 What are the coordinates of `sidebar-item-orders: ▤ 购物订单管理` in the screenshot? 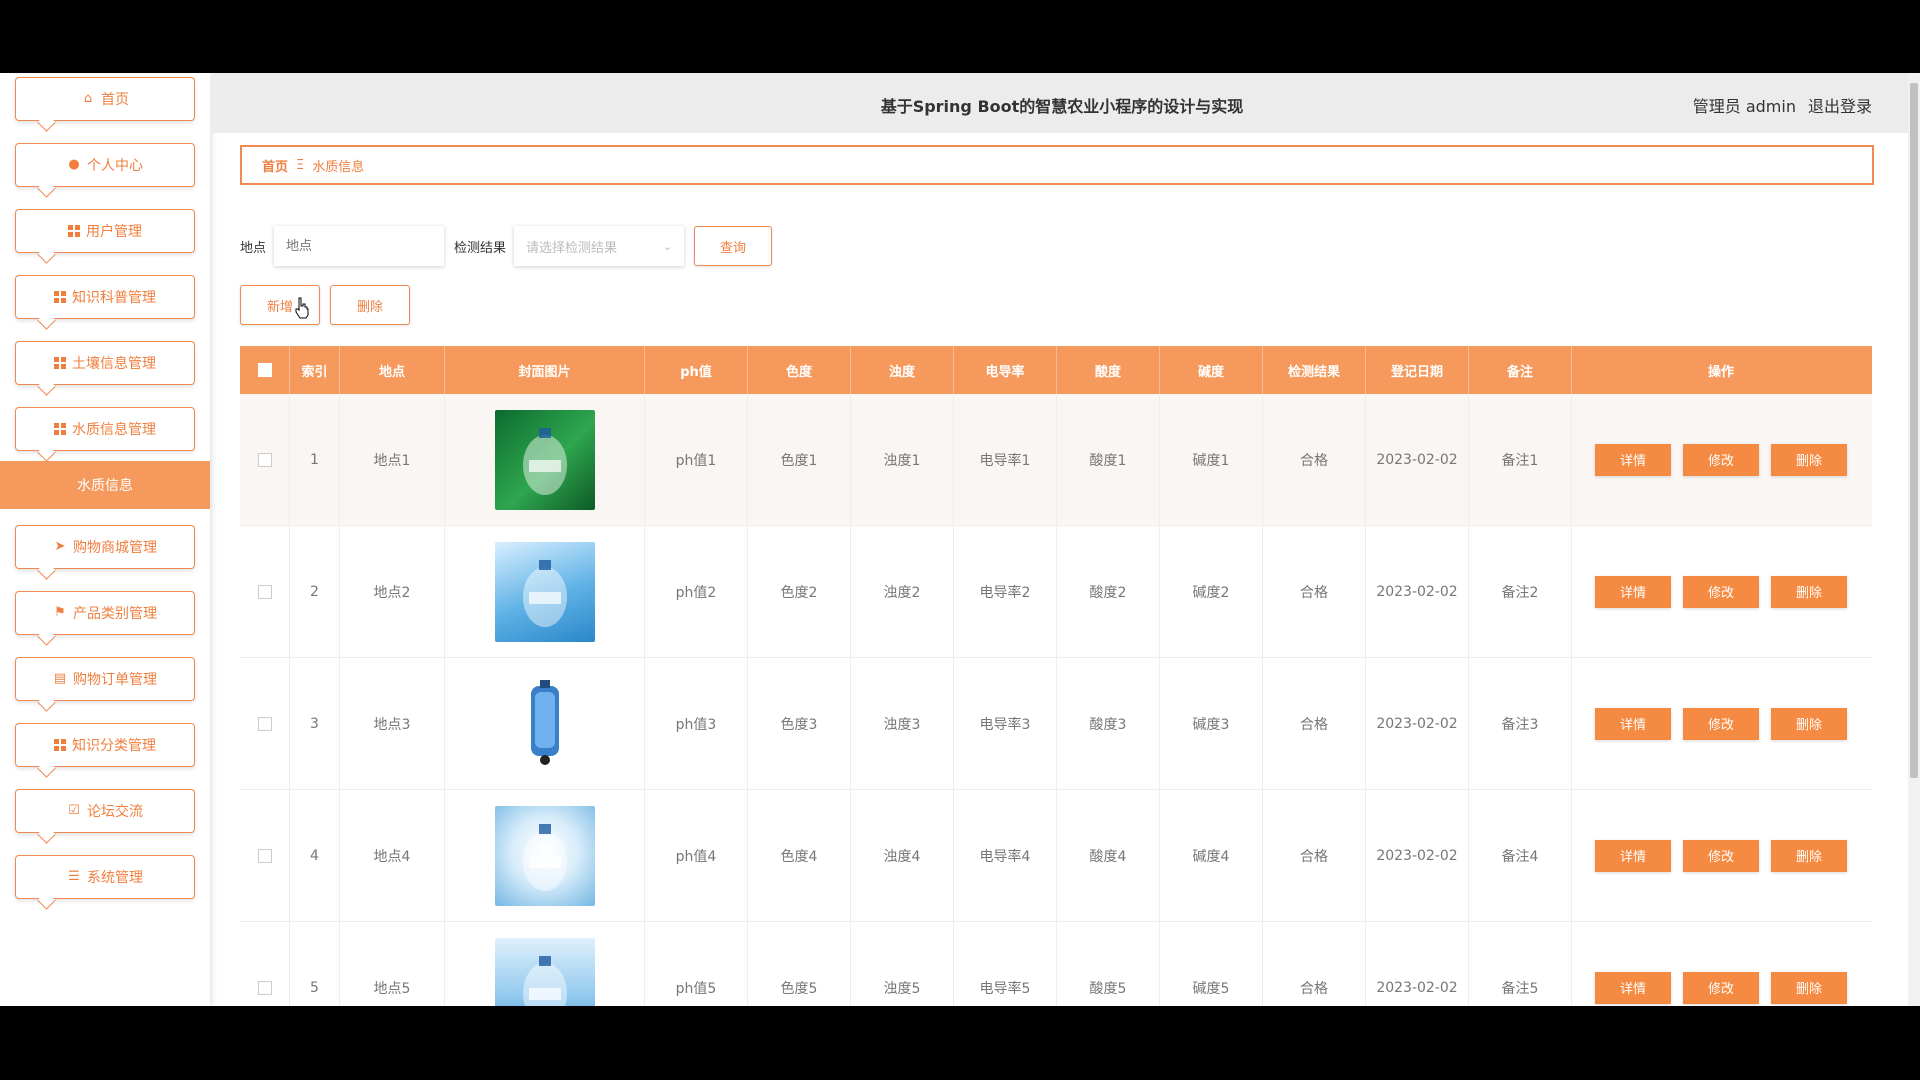 It's located at (105, 679).